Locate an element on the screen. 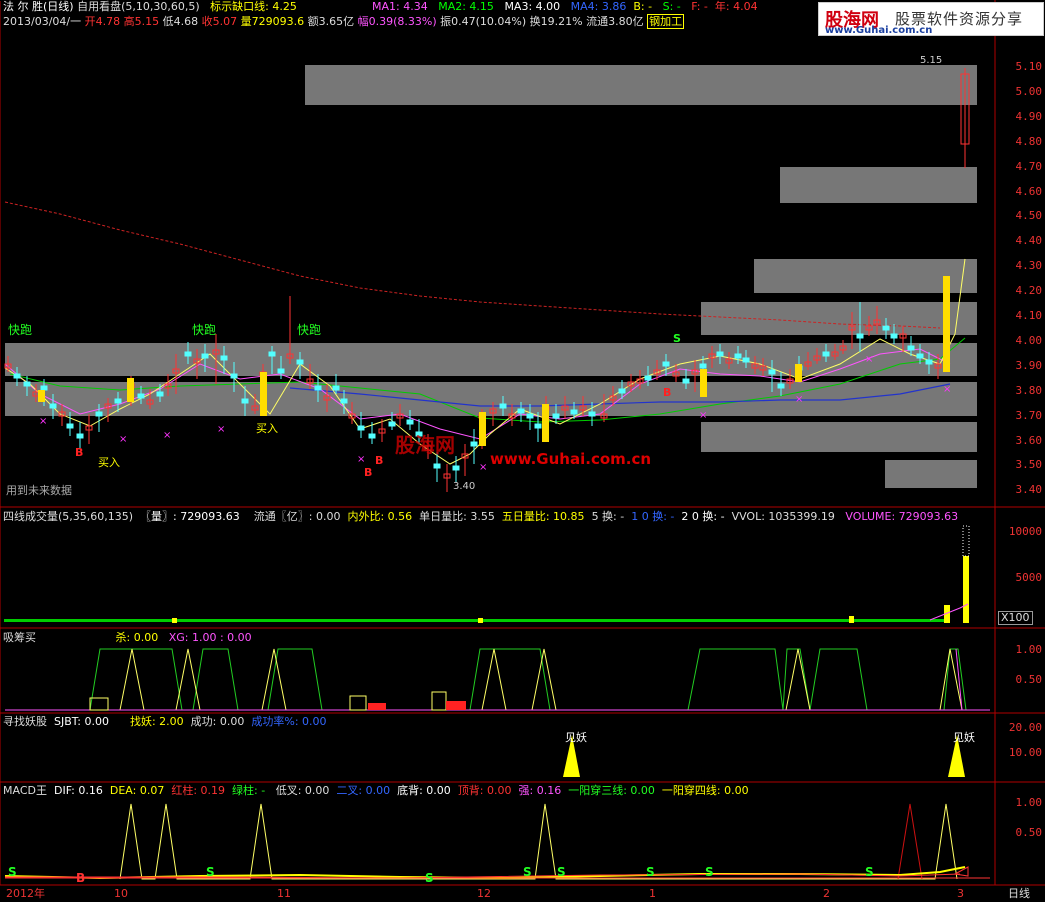 The image size is (1045, 902). open-price: 开4.78 is located at coordinates (102, 21).